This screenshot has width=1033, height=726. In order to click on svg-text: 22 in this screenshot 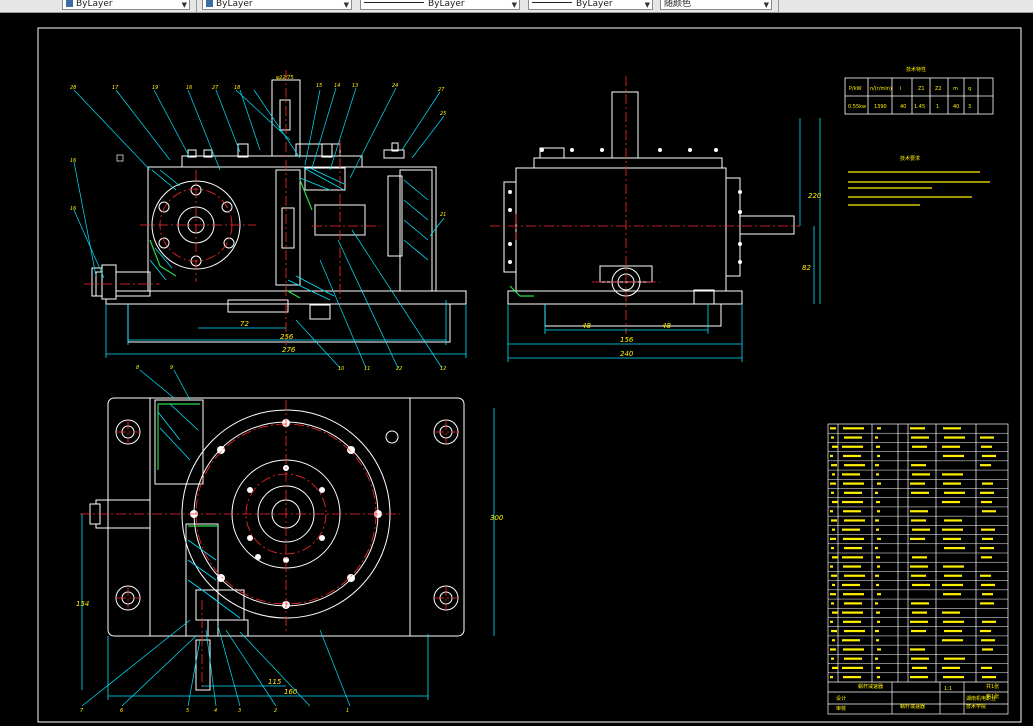, I will do `click(399, 369)`.